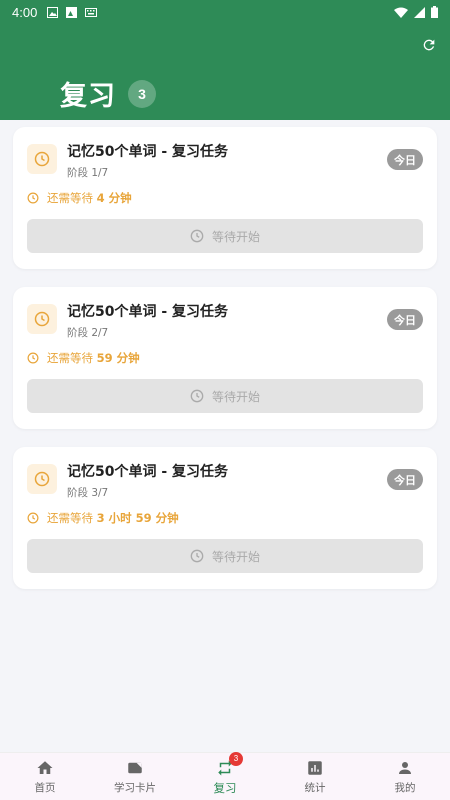  Describe the element at coordinates (53, 12) in the screenshot. I see `image-icon` at that location.